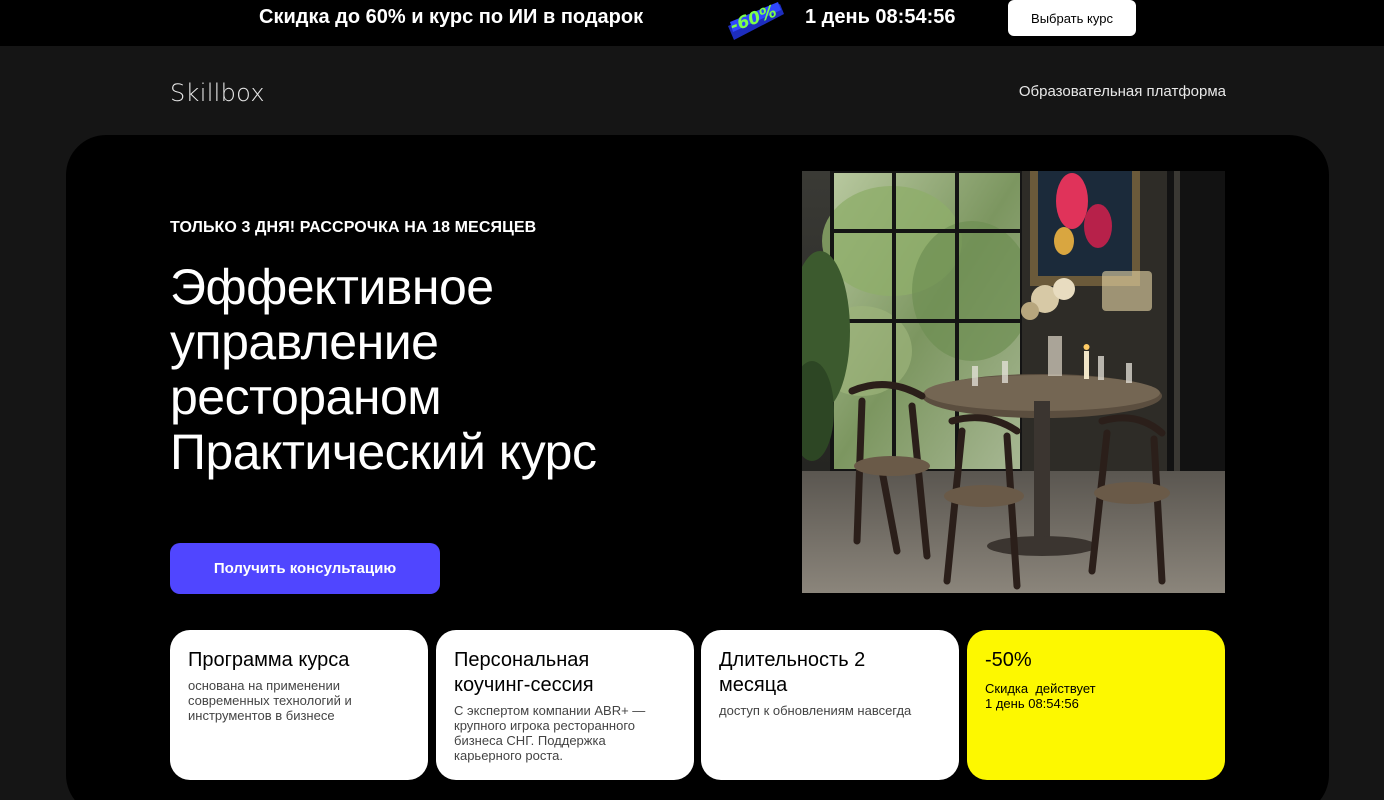 Image resolution: width=1384 pixels, height=800 pixels. Describe the element at coordinates (217, 93) in the screenshot. I see `skillbox-logo: Skillbox` at that location.